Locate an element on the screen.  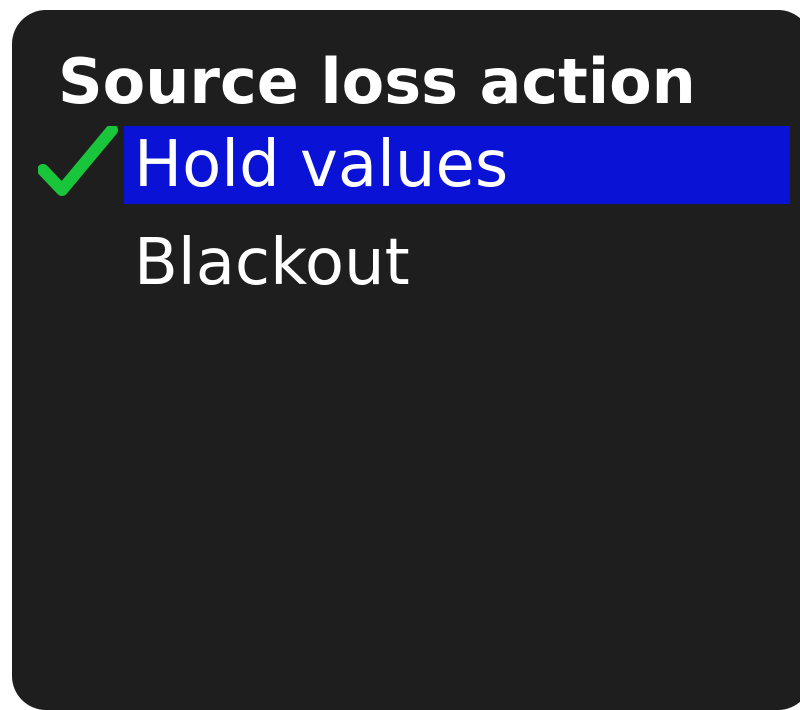
menu-title: Source loss action is located at coordinates (377, 81).